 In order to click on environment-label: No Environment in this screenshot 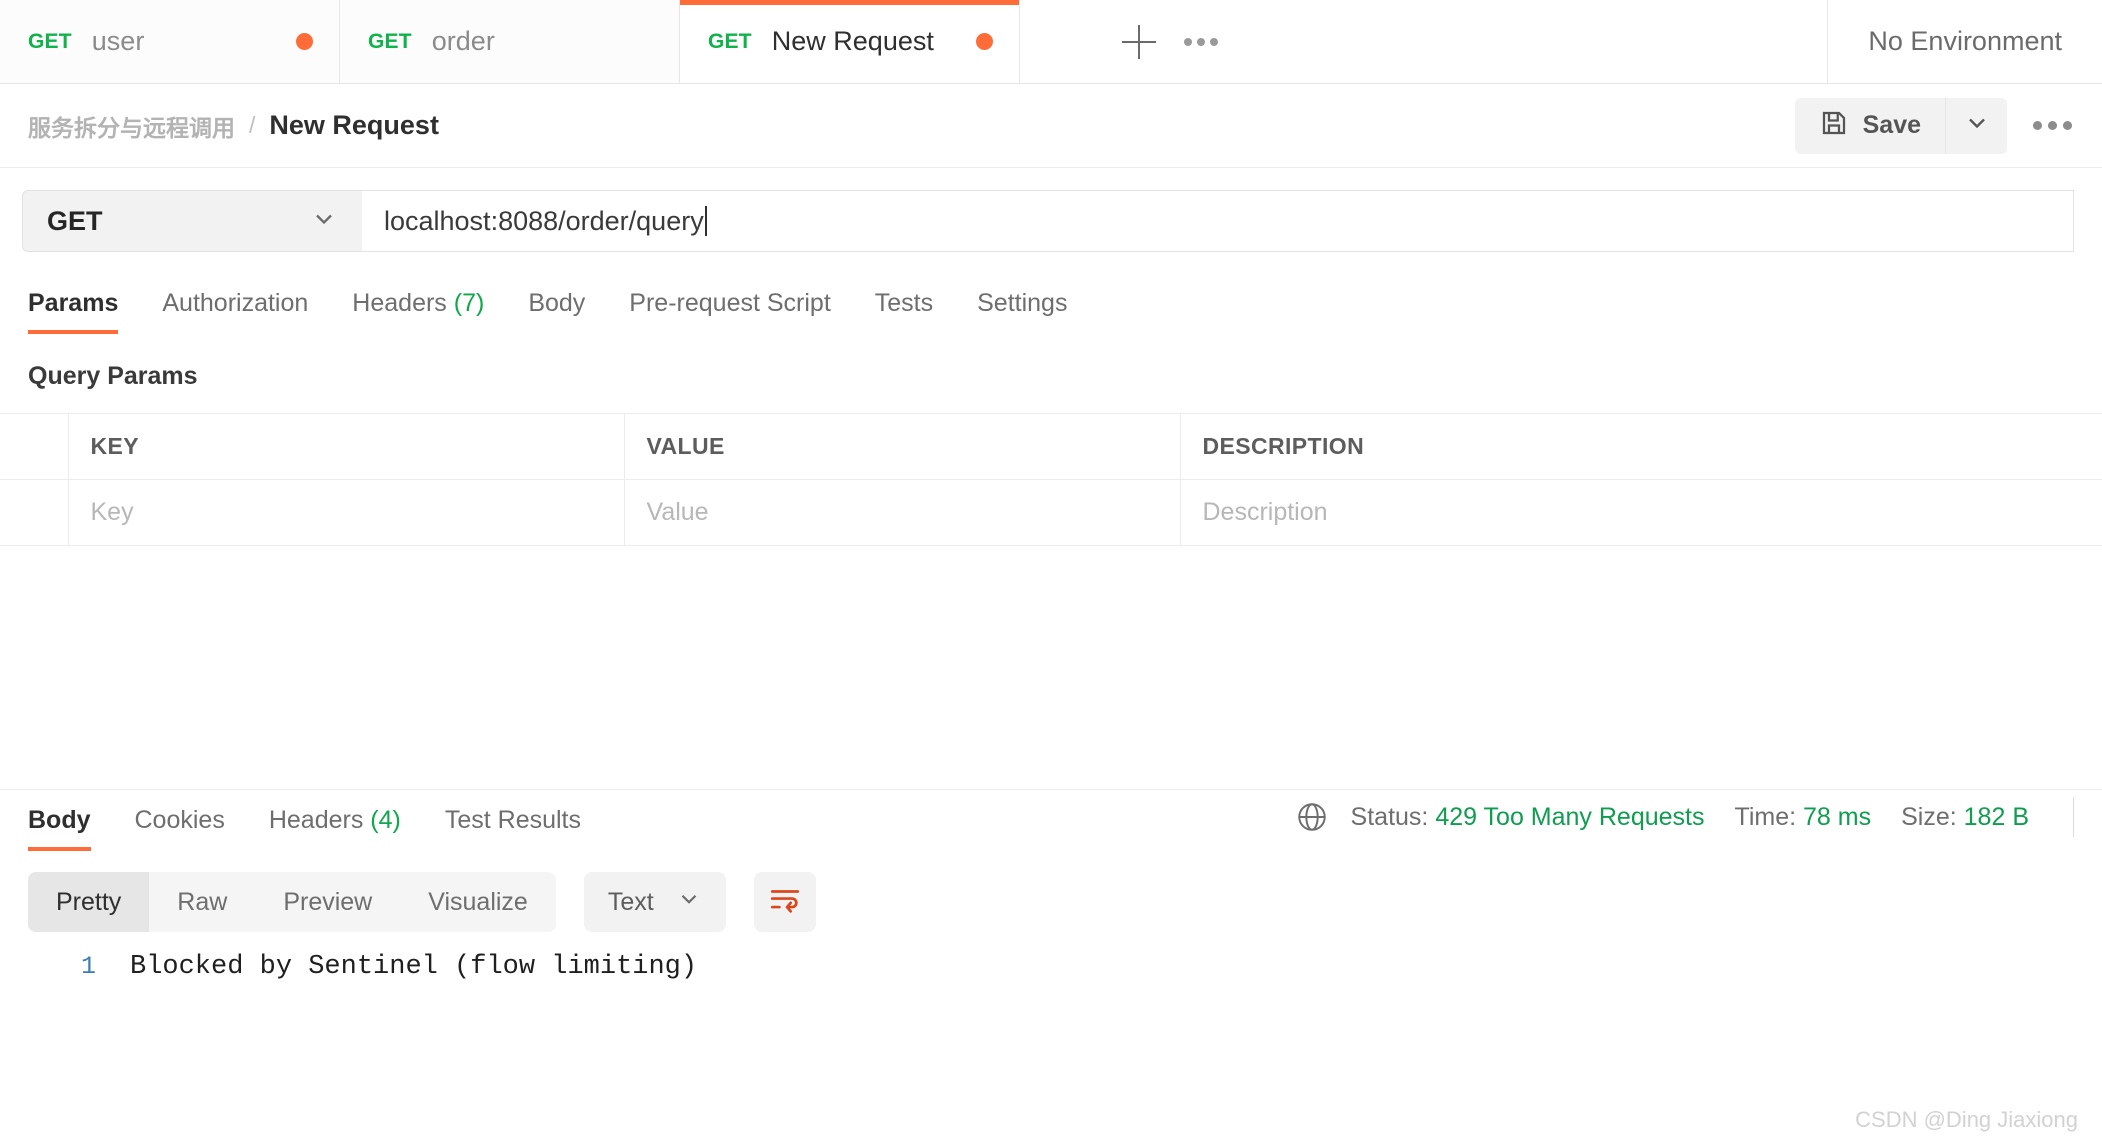, I will do `click(1965, 41)`.